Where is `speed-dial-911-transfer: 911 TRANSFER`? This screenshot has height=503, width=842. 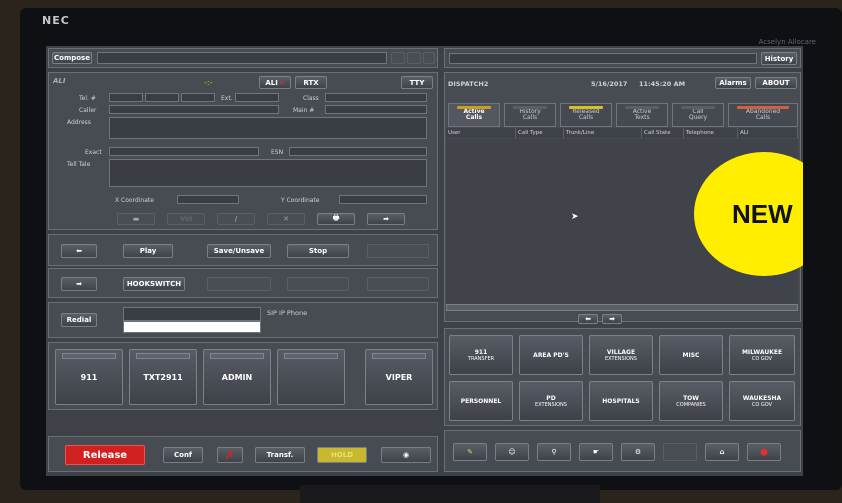
speed-dial-911-transfer: 911 TRANSFER is located at coordinates (481, 355).